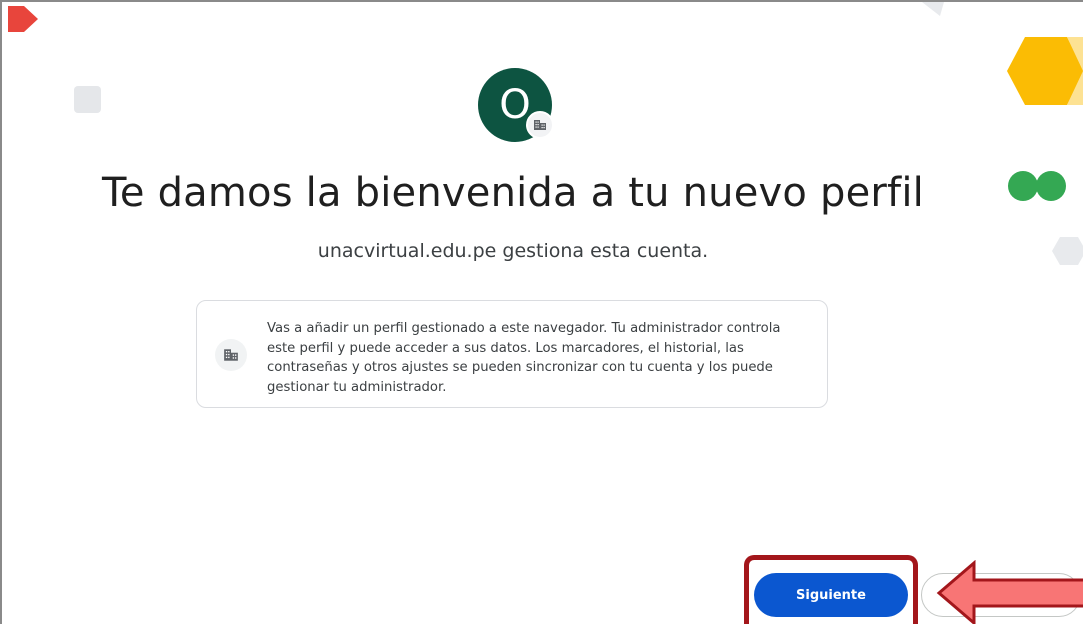  Describe the element at coordinates (87, 99) in the screenshot. I see `grey-square-decoration` at that location.